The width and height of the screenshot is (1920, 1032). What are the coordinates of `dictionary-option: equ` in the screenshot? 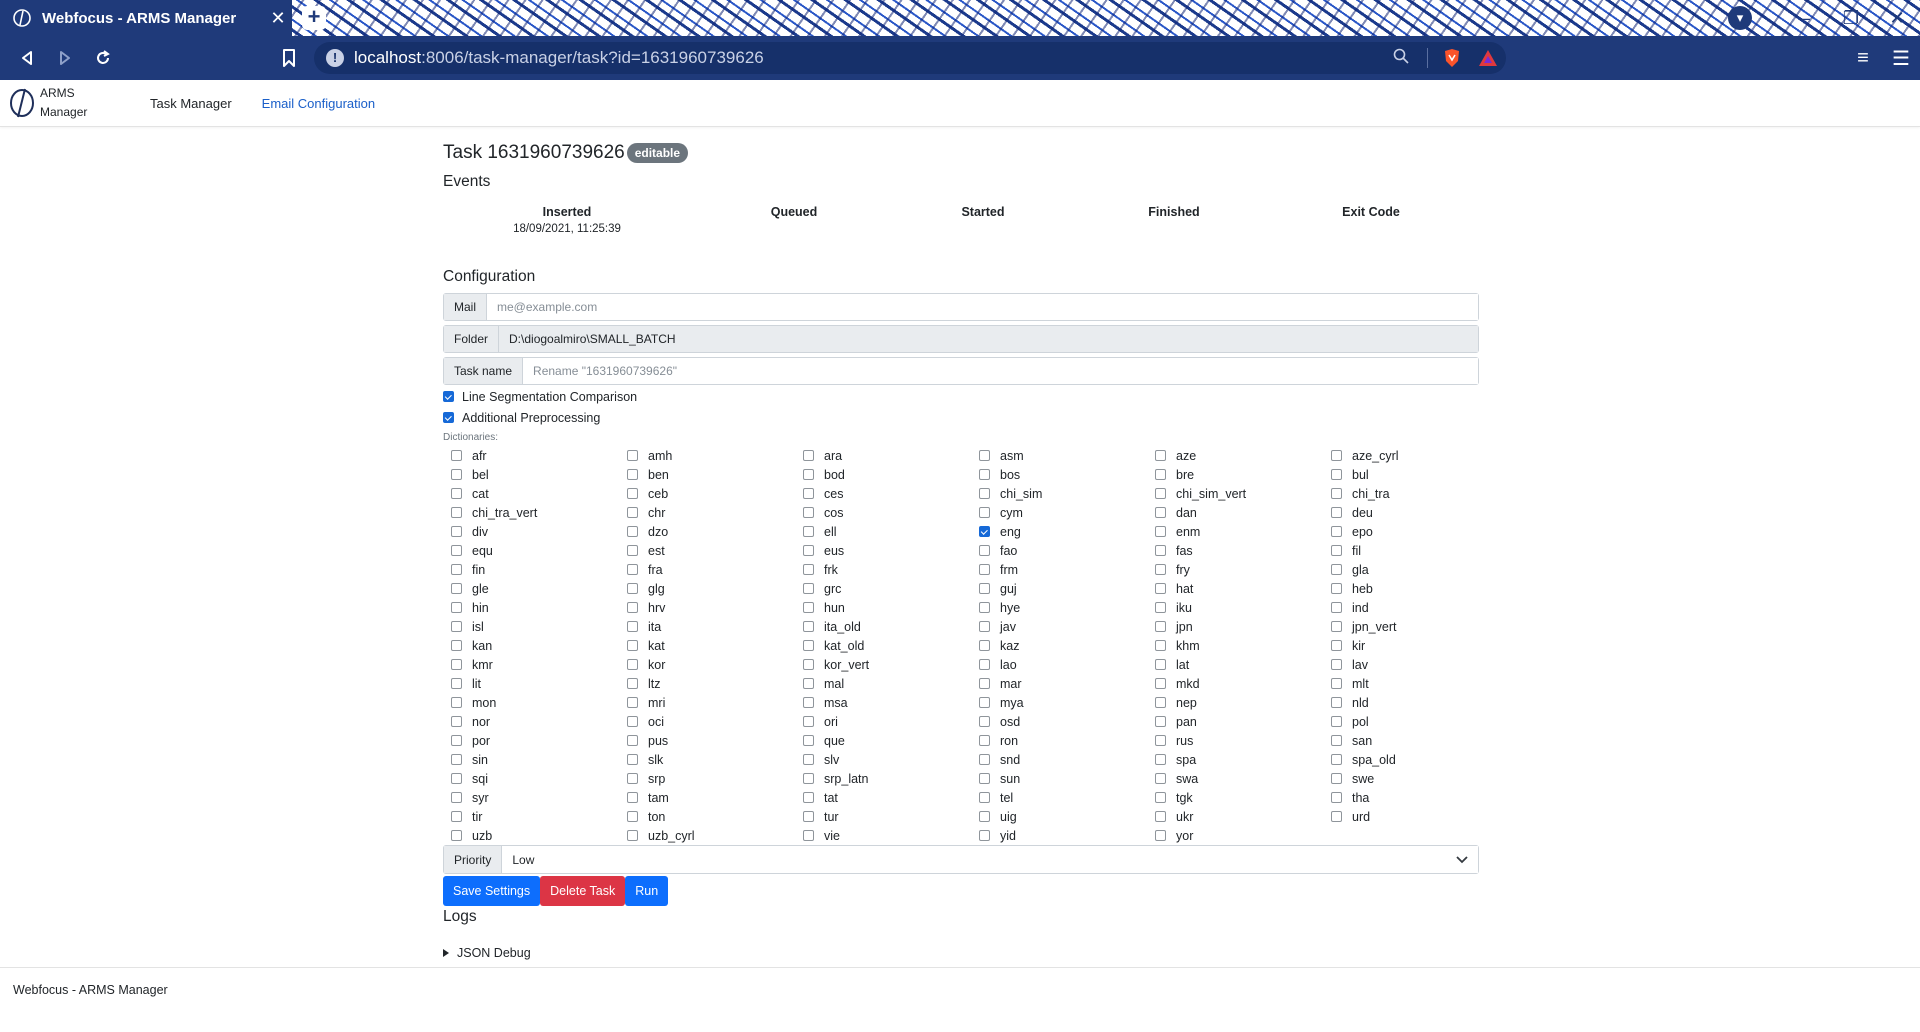 It's located at (531, 550).